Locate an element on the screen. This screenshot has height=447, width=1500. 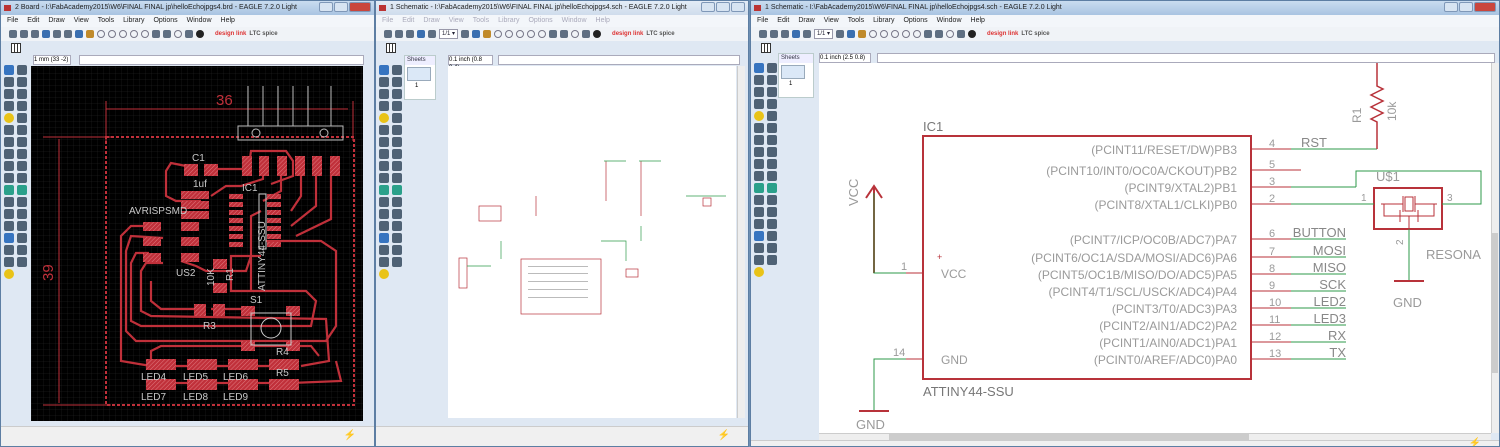
sheet-thumbnail is located at coordinates (793, 72).